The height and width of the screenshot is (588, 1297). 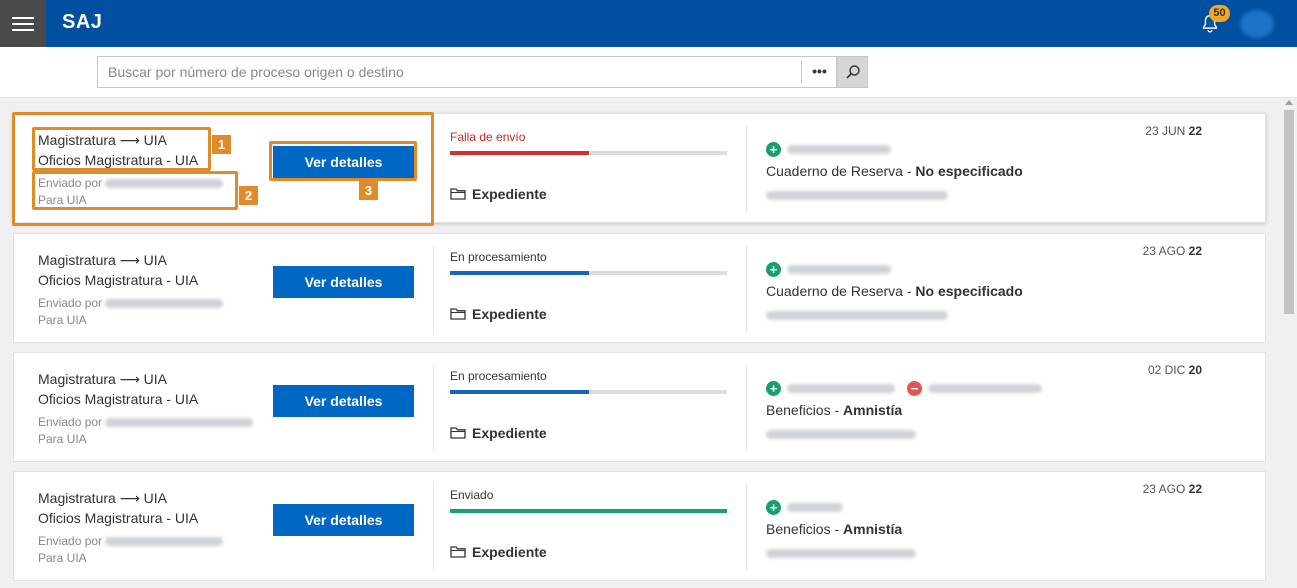 What do you see at coordinates (1219, 13) in the screenshot?
I see `notification-count-badge: 50` at bounding box center [1219, 13].